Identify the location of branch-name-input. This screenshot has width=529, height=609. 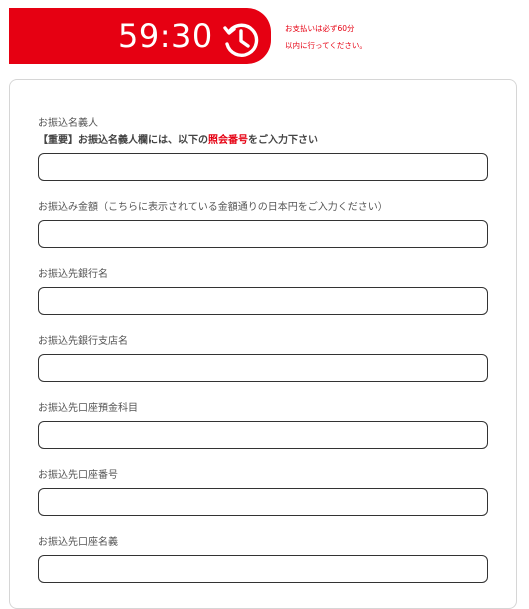
(263, 368).